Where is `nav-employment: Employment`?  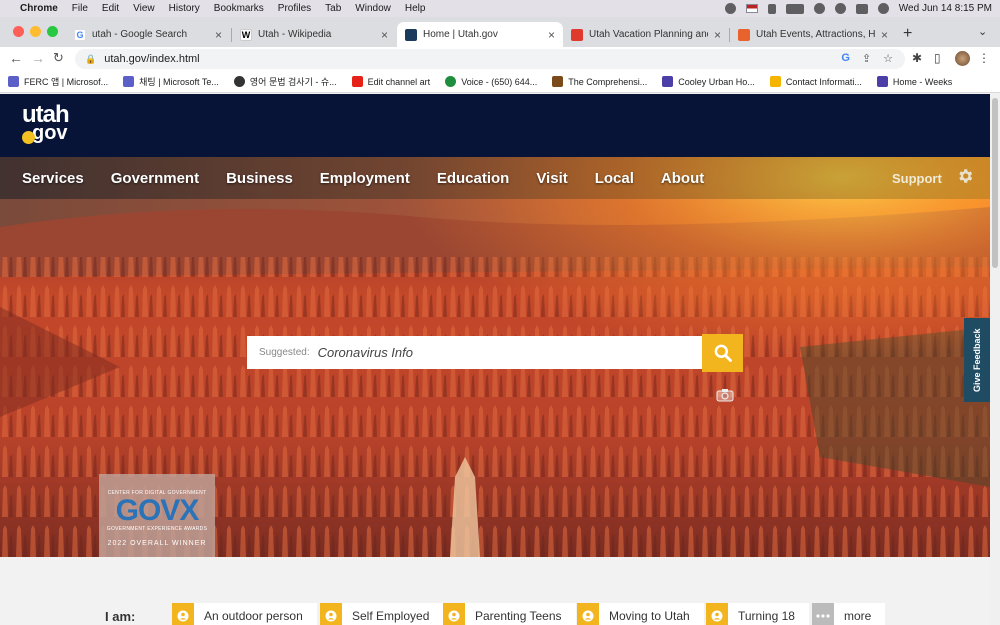 nav-employment: Employment is located at coordinates (365, 178).